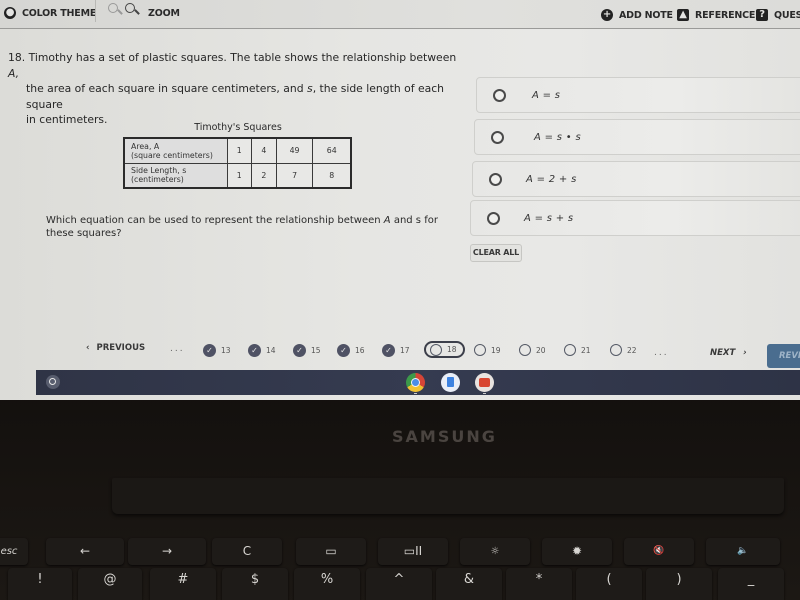  Describe the element at coordinates (217, 350) in the screenshot. I see `question-chip-13: ✓ 13` at that location.